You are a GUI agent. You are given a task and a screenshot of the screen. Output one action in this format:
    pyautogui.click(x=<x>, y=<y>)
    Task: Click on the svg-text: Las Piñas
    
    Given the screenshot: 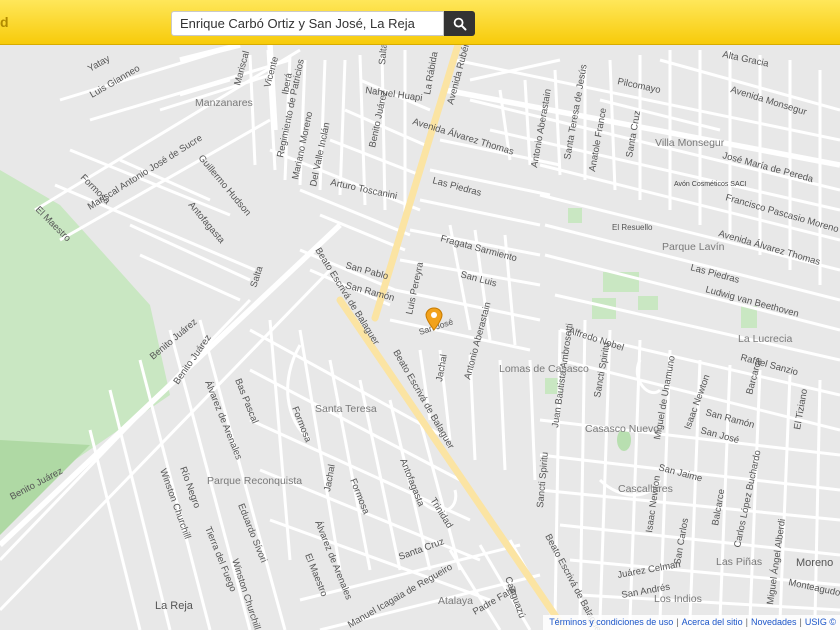 What is the action you would take?
    pyautogui.click(x=739, y=562)
    